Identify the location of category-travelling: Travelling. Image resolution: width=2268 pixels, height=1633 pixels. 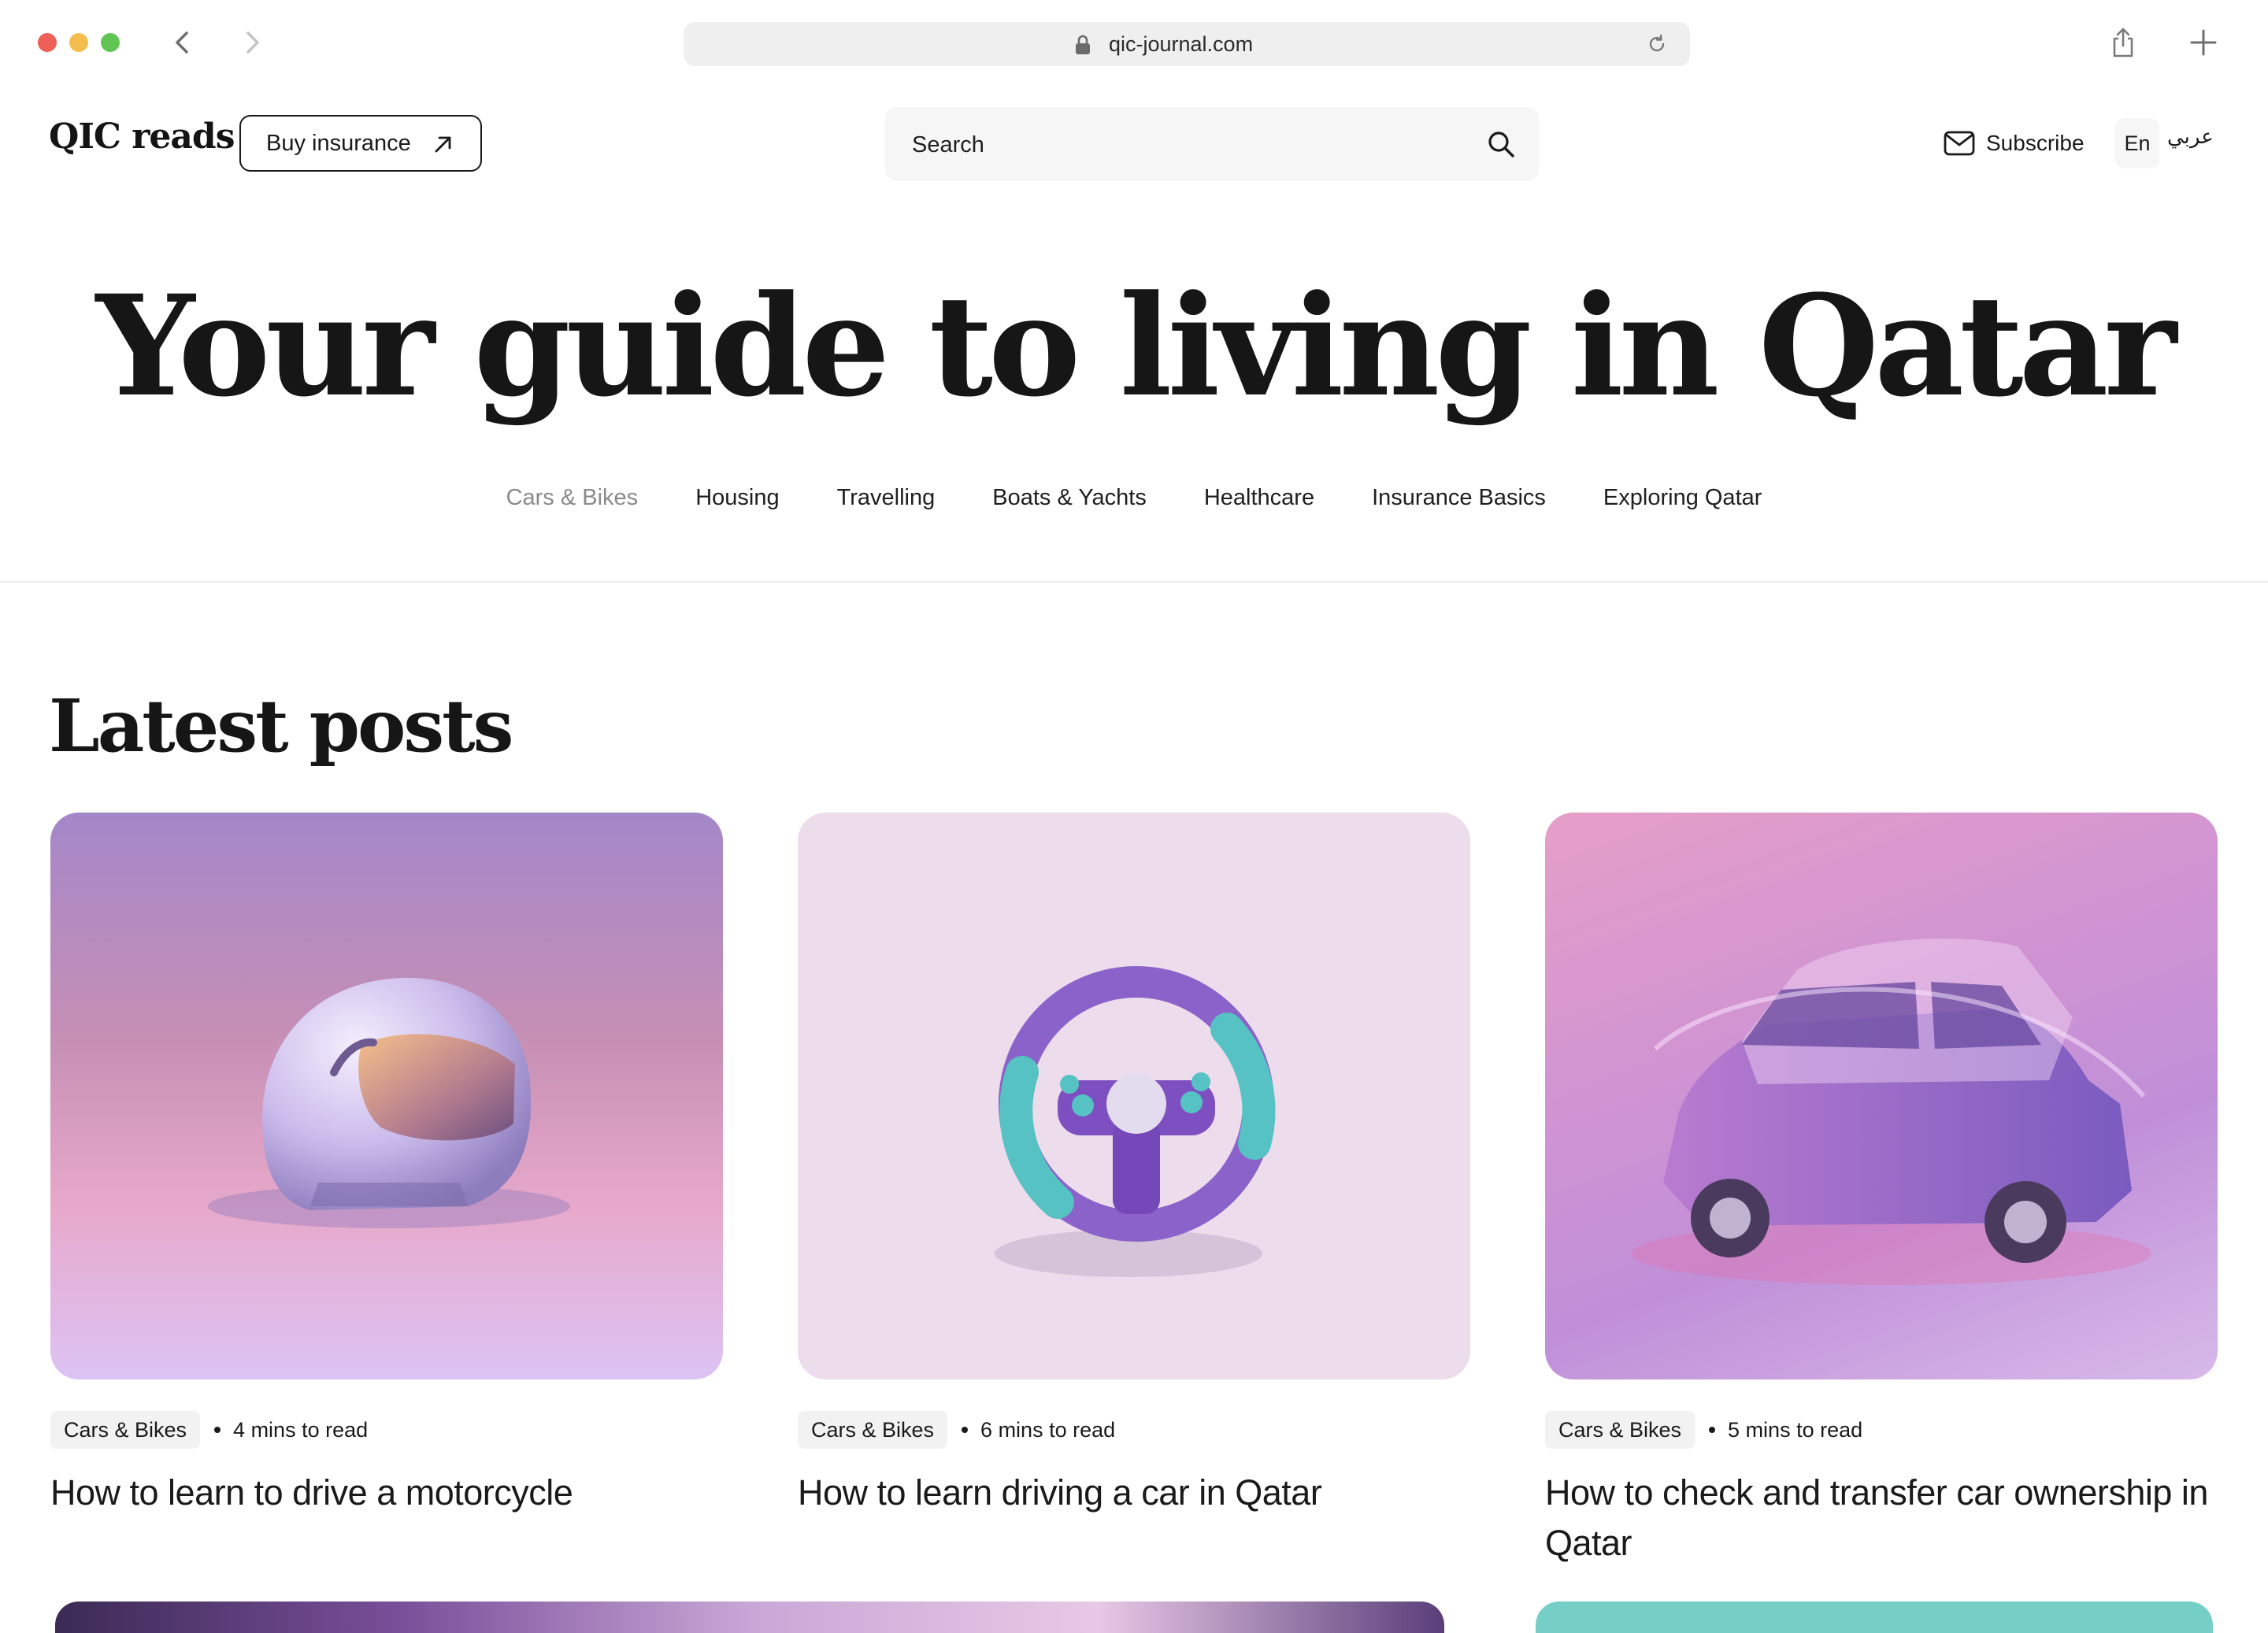
(886, 498).